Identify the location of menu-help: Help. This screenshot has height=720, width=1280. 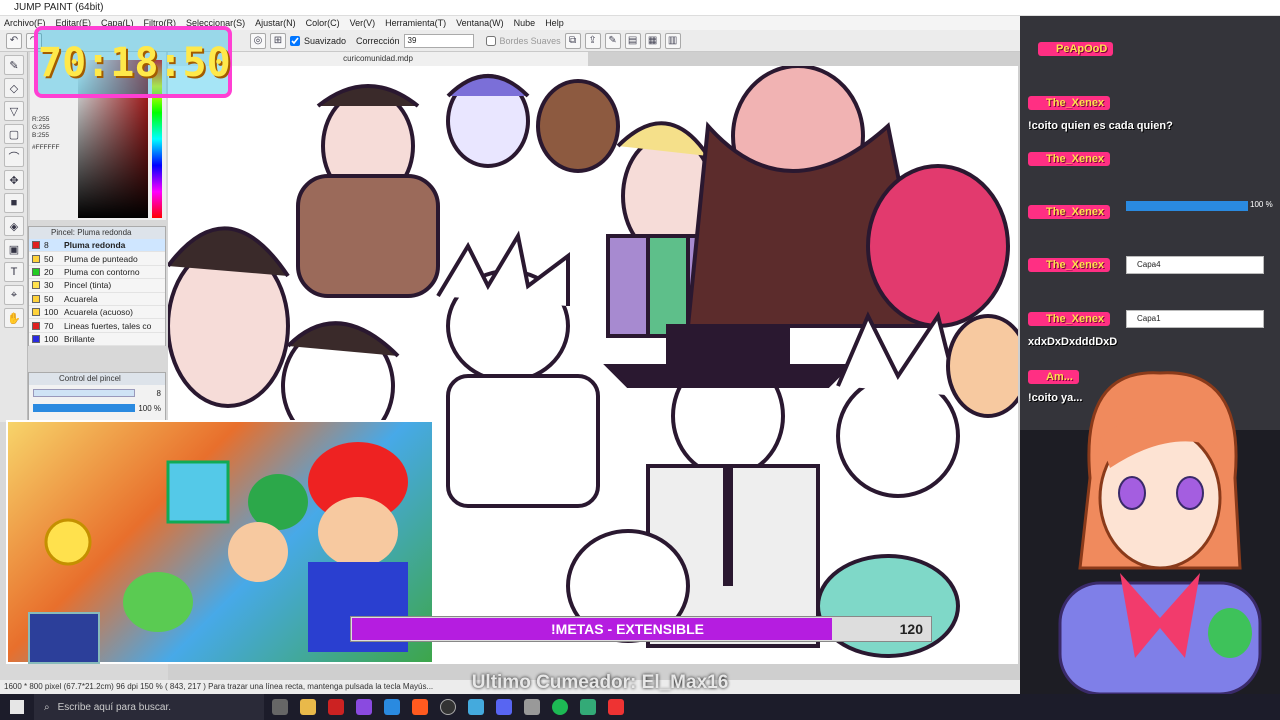
(554, 23).